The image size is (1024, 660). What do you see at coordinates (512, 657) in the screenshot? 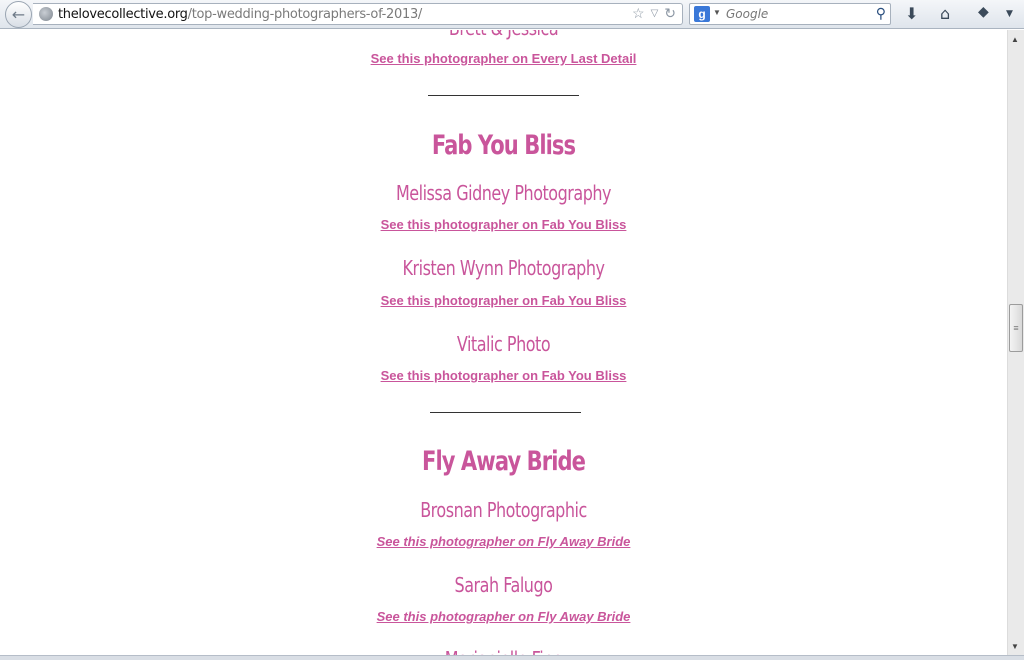
I see `bottom-strip` at bounding box center [512, 657].